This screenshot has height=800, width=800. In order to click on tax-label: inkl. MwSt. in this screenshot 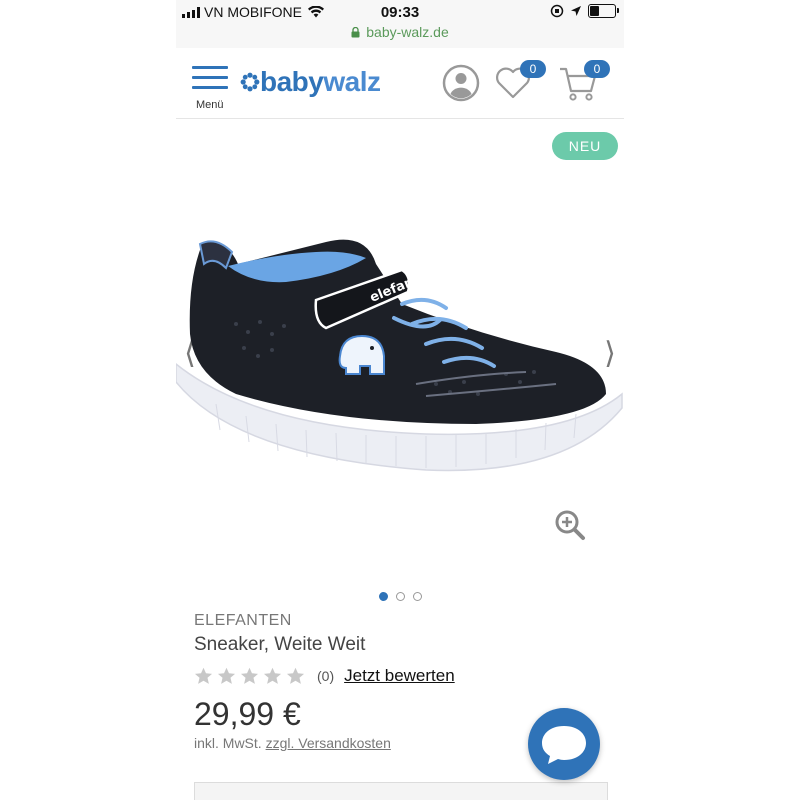, I will do `click(230, 743)`.